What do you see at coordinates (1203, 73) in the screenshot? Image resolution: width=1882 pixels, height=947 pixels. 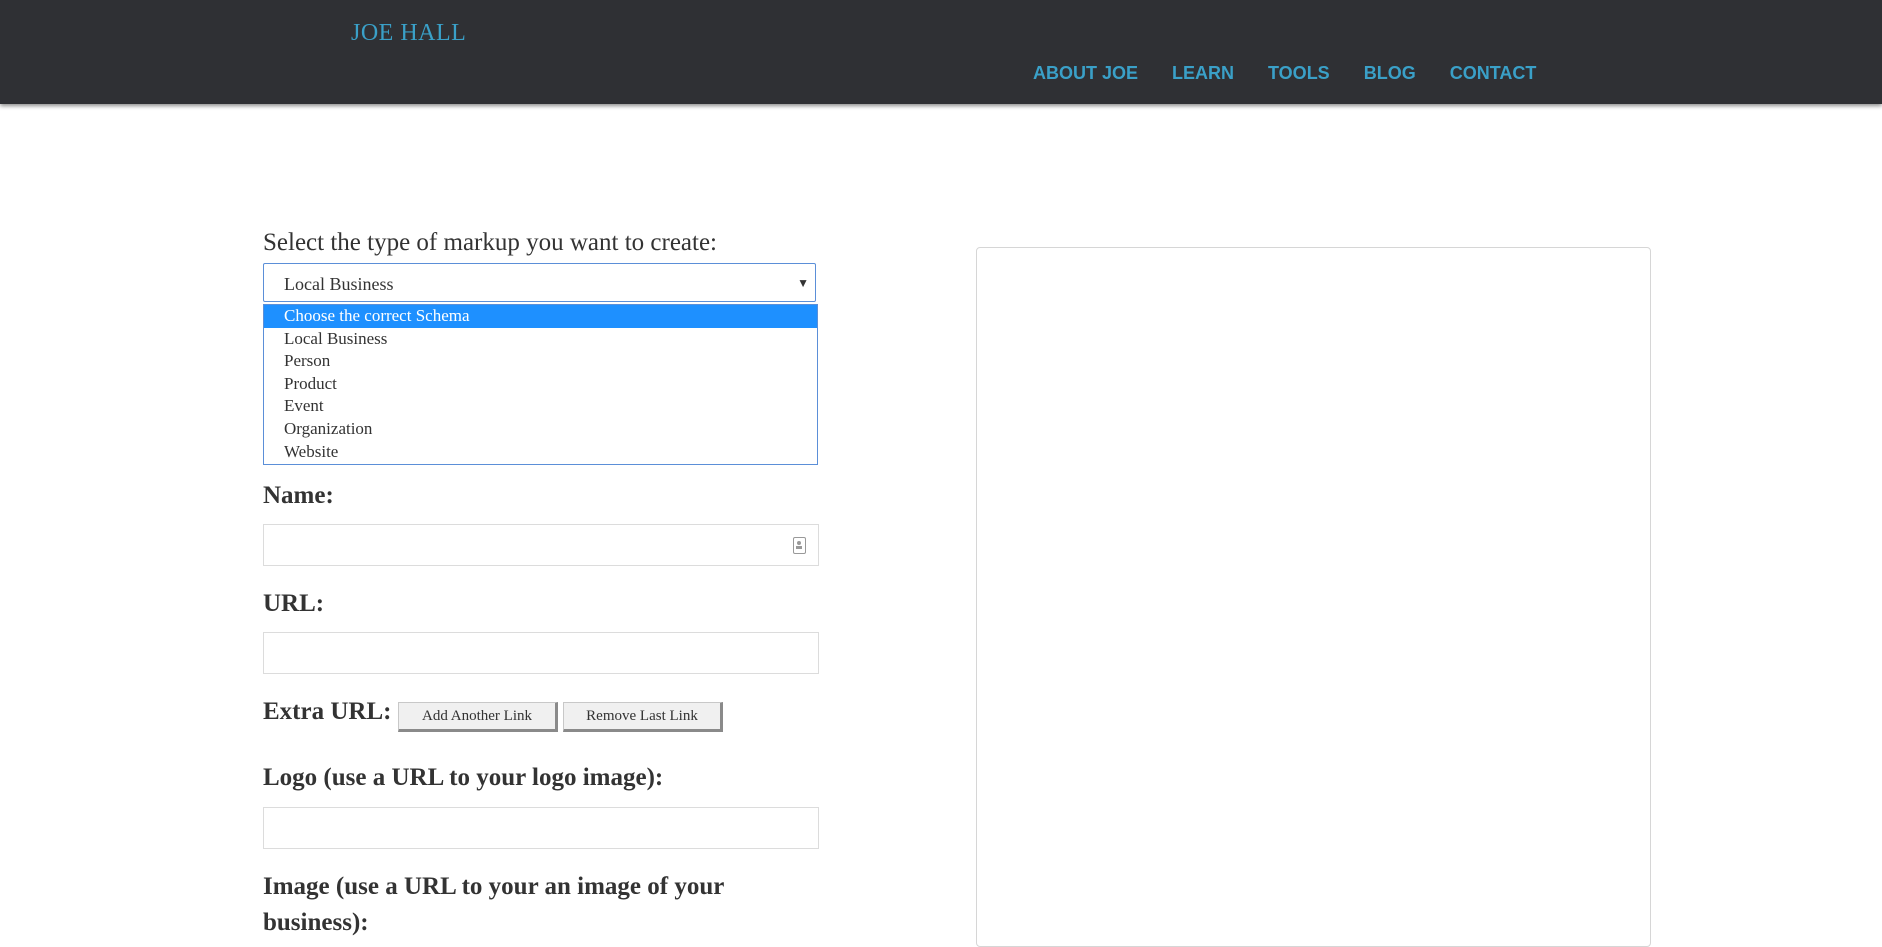 I see `nav-learn: LEARN` at bounding box center [1203, 73].